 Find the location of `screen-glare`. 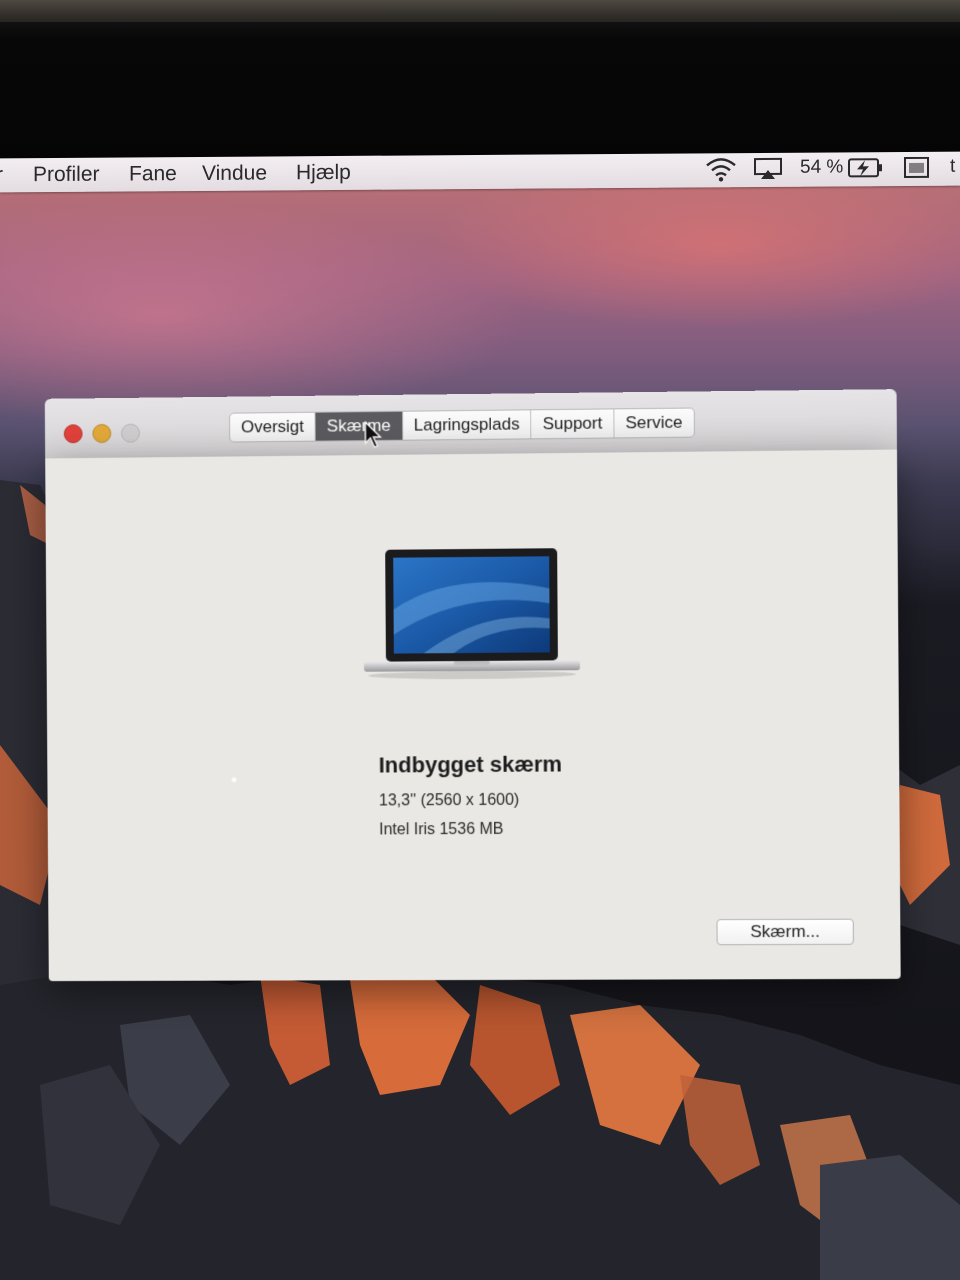

screen-glare is located at coordinates (234, 780).